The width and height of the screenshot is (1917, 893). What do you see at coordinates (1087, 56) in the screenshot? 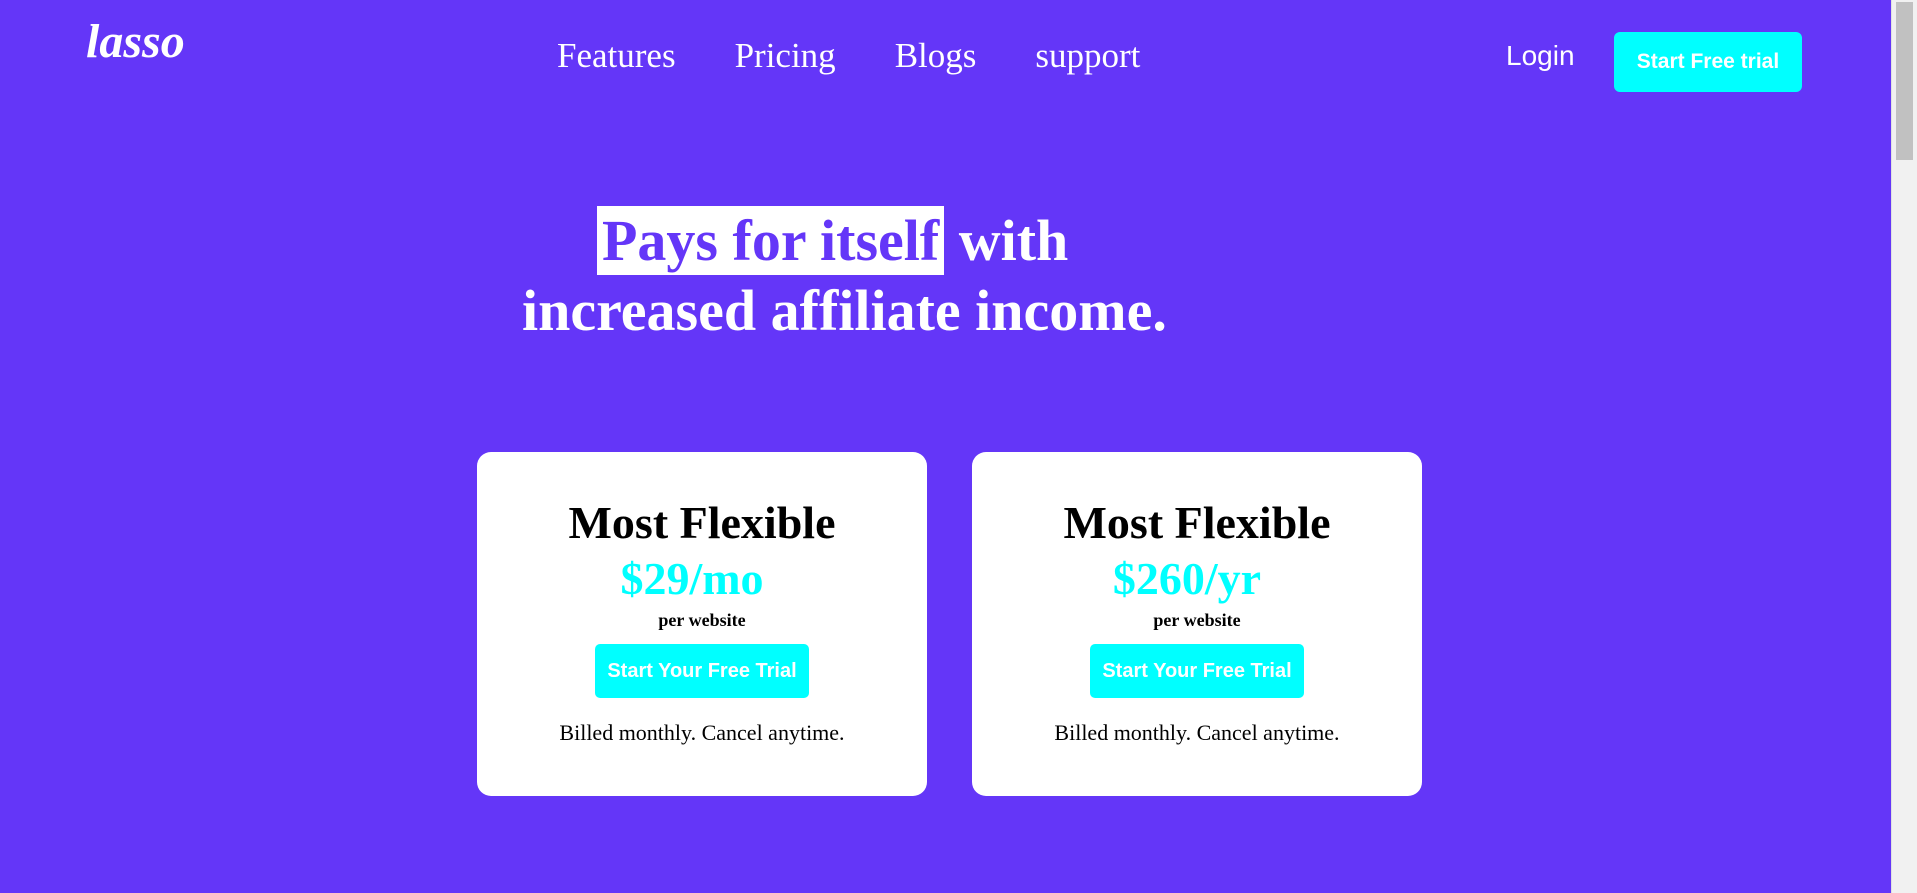
I see `nav-item-support: support` at bounding box center [1087, 56].